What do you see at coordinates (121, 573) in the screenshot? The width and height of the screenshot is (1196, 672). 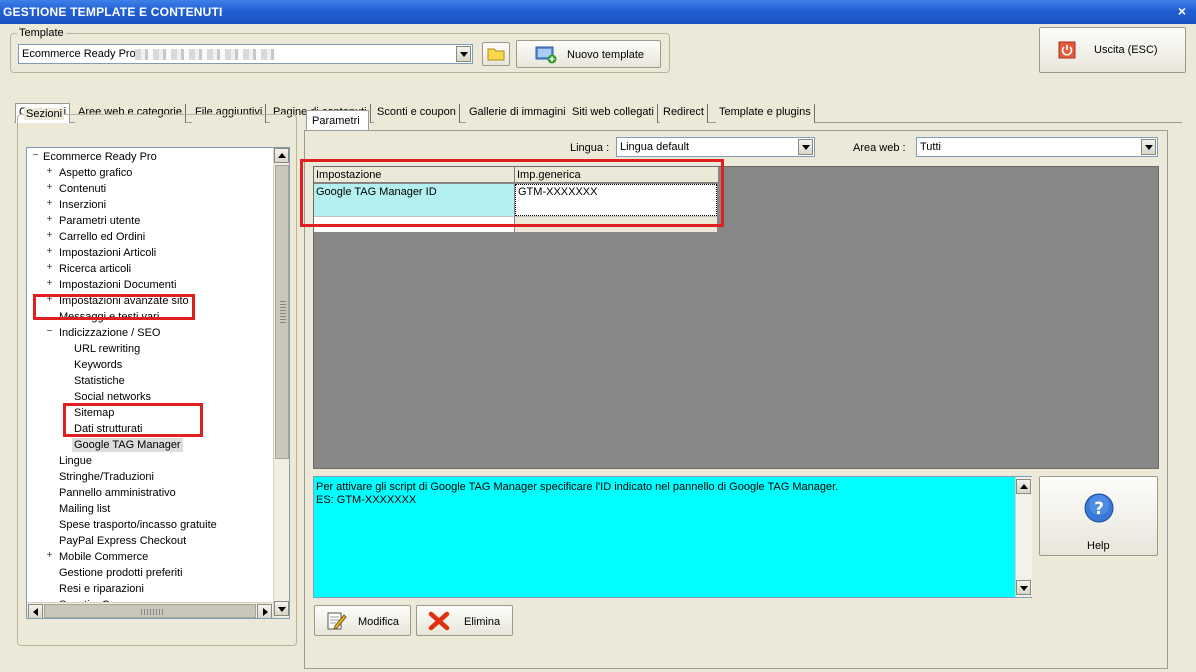 I see `tree-item-gestione-prodotti-preferiti: Gestione prodotti preferiti` at bounding box center [121, 573].